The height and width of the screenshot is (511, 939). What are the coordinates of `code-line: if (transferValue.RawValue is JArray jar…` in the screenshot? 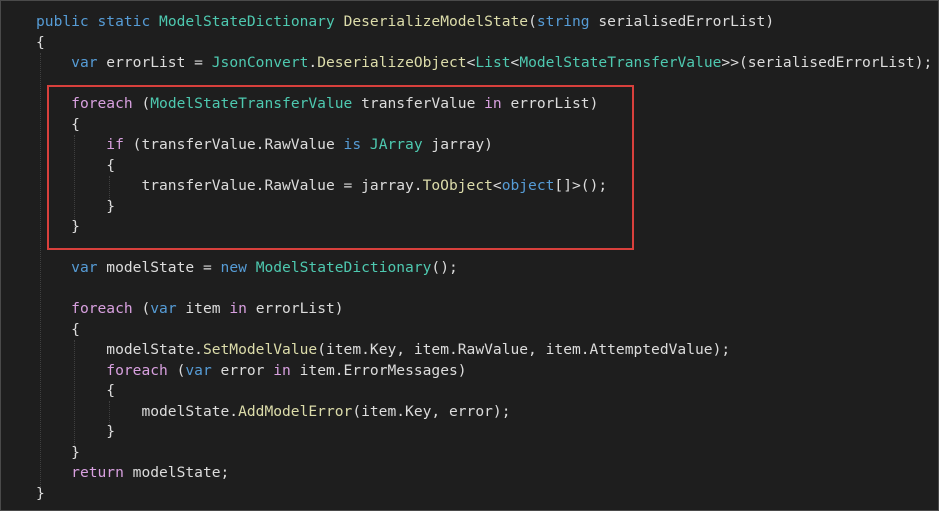 It's located at (487, 145).